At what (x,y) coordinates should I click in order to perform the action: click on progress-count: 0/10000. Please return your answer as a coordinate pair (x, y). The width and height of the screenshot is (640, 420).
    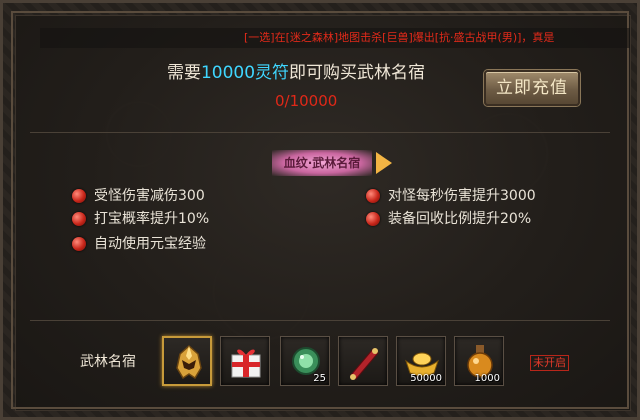
    Looking at the image, I should click on (306, 101).